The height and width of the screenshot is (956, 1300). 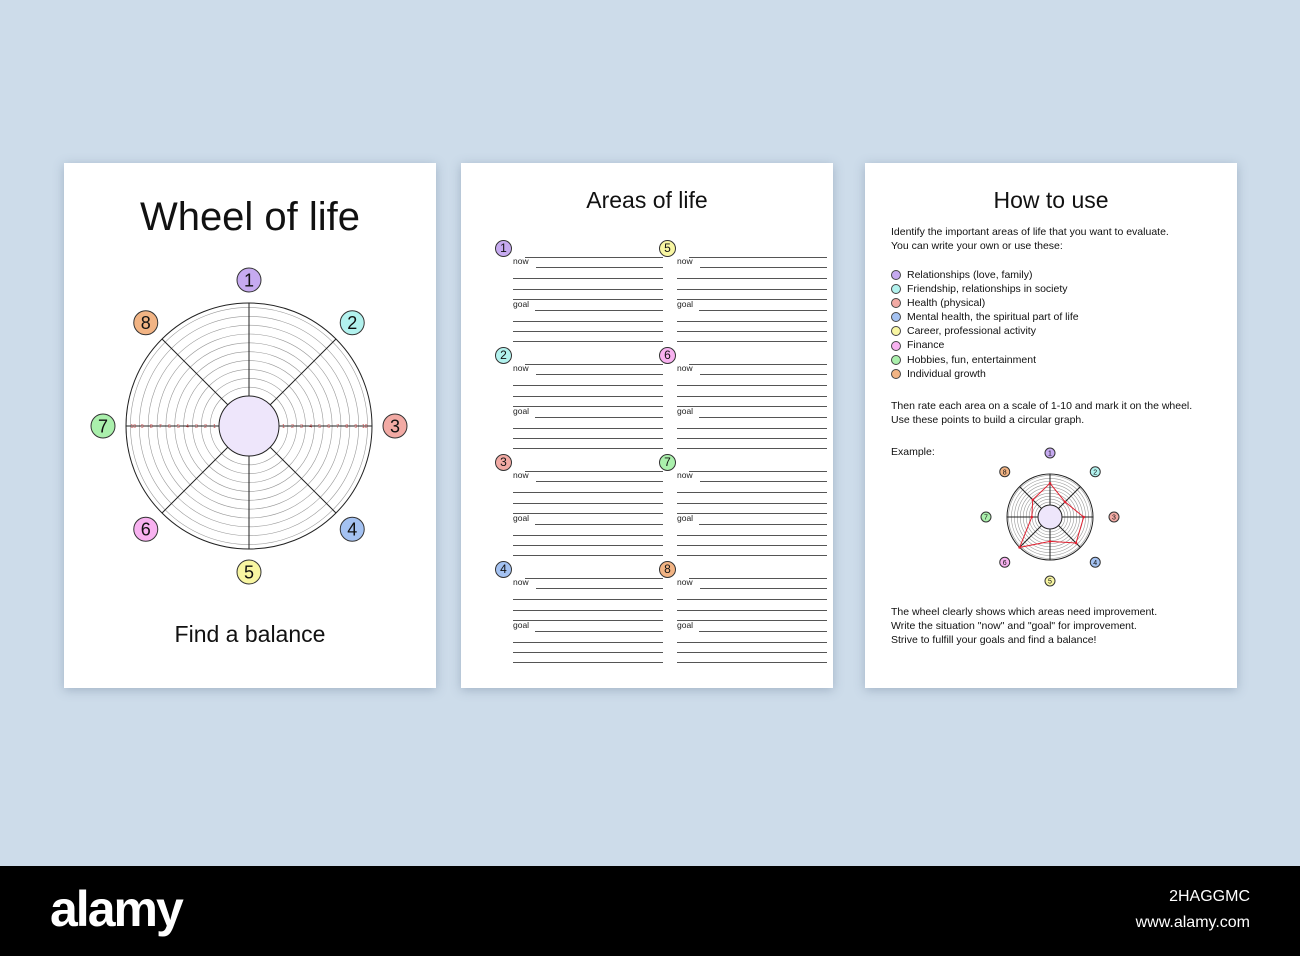 I want to click on life-wheel: 11 22 33 44 55 66 77 88 99 101012345678, so click(x=249, y=426).